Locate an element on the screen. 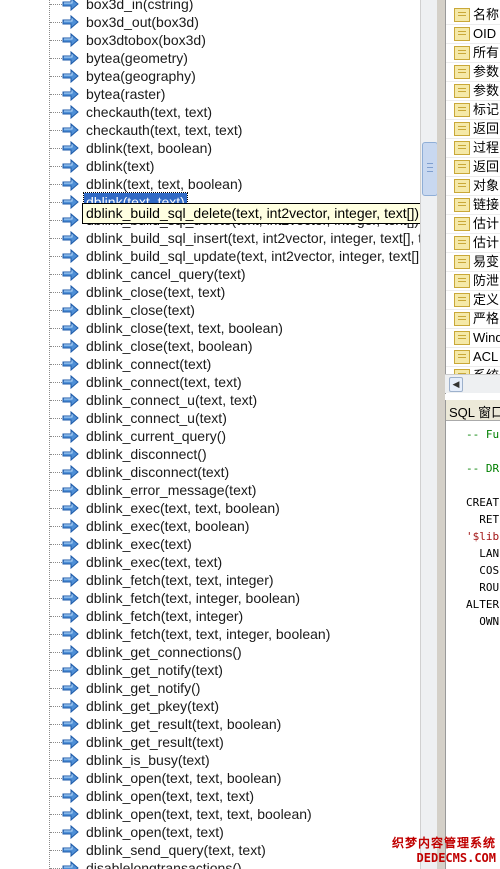 Image resolution: width=500 pixels, height=869 pixels. tree-item: dblink_error_message(text) is located at coordinates (210, 490).